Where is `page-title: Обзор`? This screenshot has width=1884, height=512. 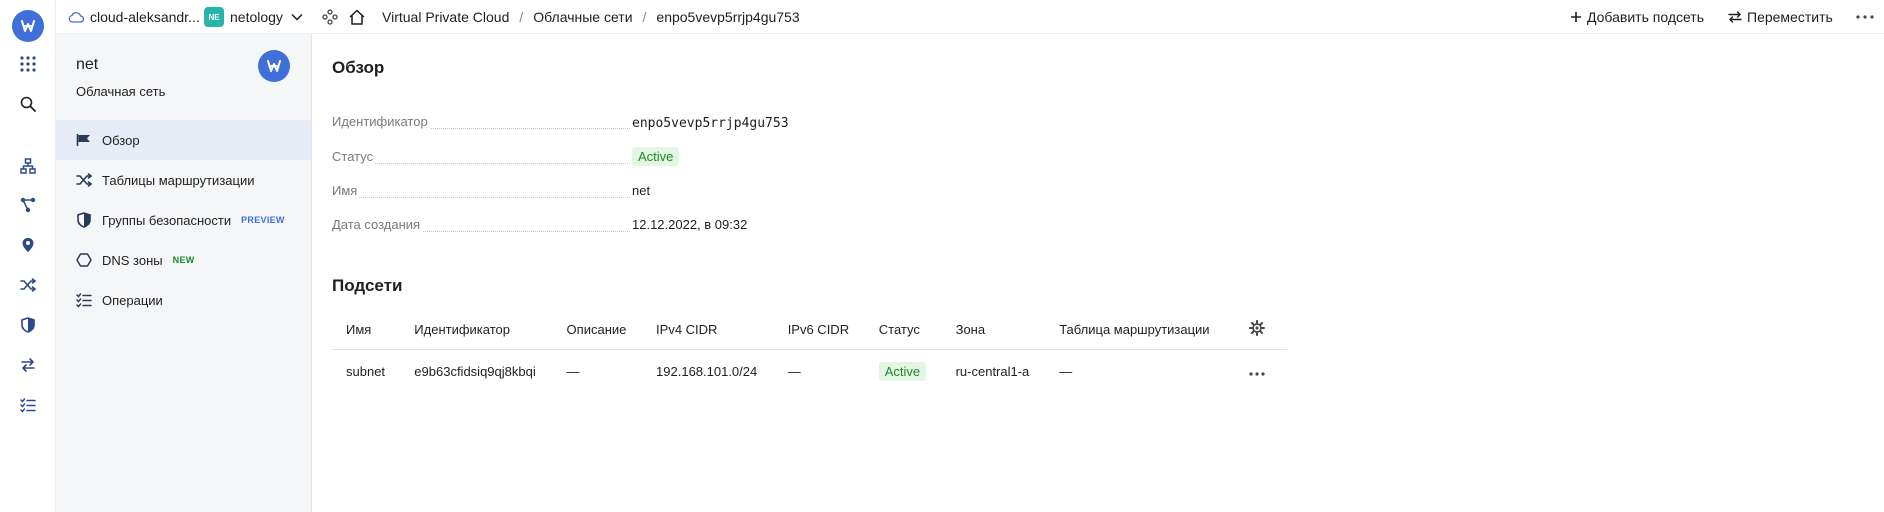 page-title: Обзор is located at coordinates (358, 67).